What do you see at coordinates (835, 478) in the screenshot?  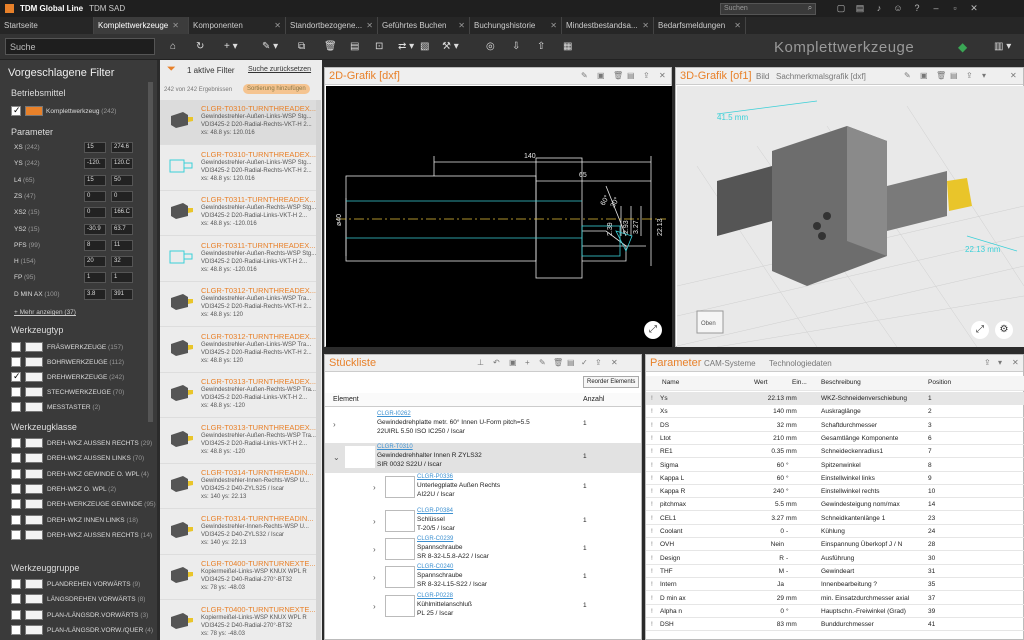 I see `parameter-row: ! Kappa L 60 ° Einstellwinkel links 9` at bounding box center [835, 478].